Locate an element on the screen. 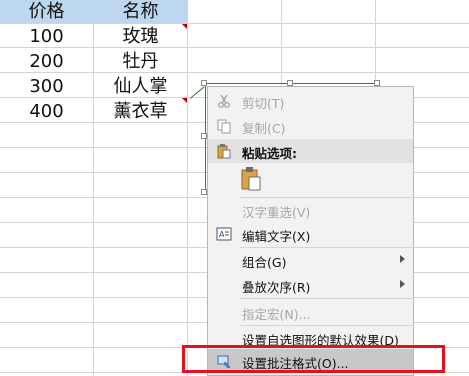 The width and height of the screenshot is (469, 376). cell-price: 400 is located at coordinates (46, 111).